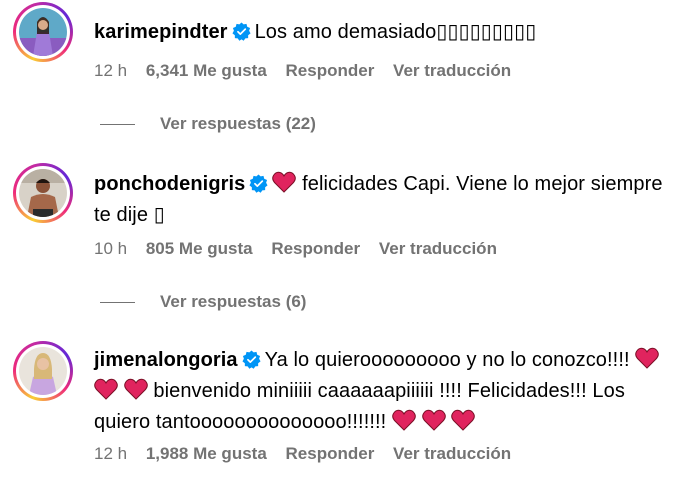 The height and width of the screenshot is (493, 698). Describe the element at coordinates (129, 215) in the screenshot. I see `comment-body-line2: te dije ▯` at that location.